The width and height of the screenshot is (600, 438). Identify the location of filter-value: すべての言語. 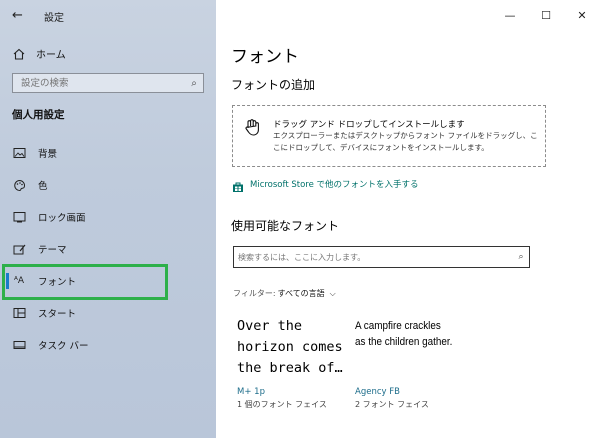
(301, 293).